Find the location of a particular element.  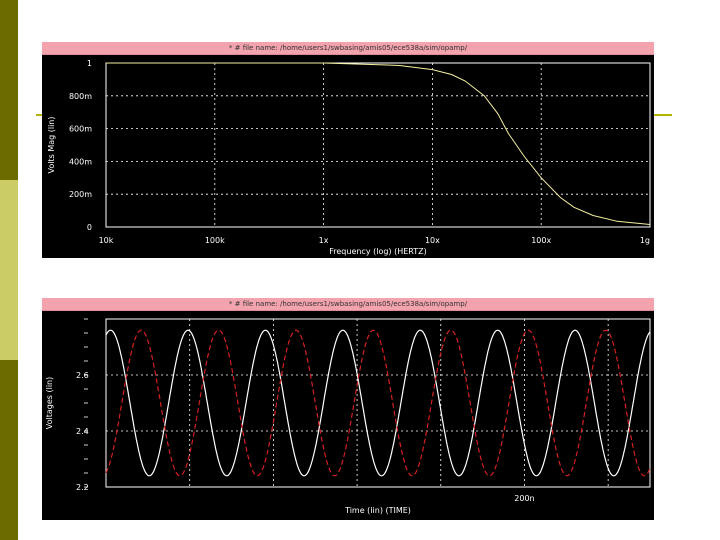

x-tick-label: 100k is located at coordinates (215, 240).